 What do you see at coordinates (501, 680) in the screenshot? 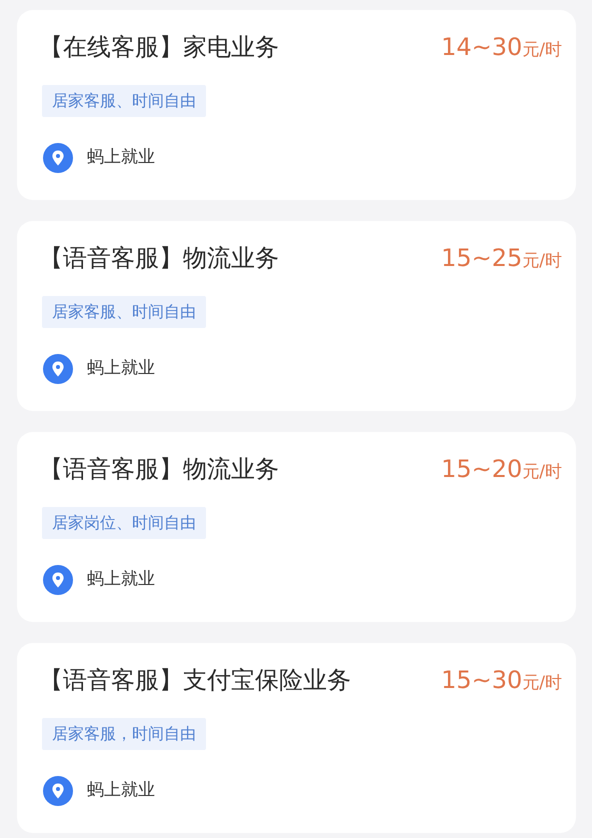
I see `salary: 15~30元/时` at bounding box center [501, 680].